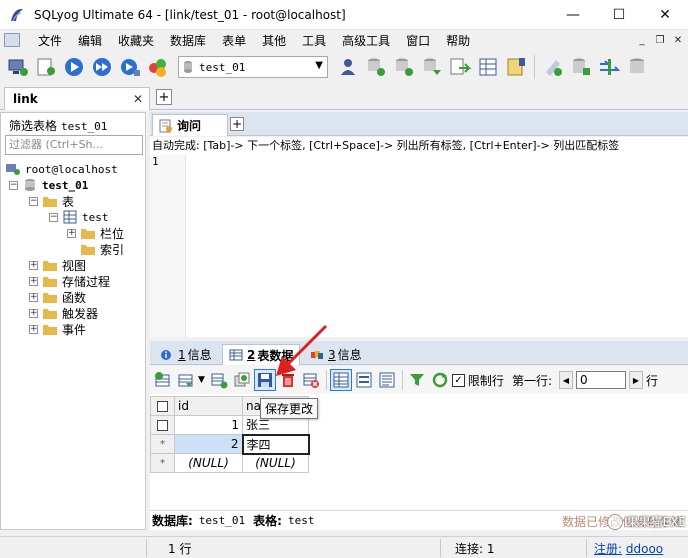 The image size is (688, 558). I want to click on import-button, so click(460, 67).